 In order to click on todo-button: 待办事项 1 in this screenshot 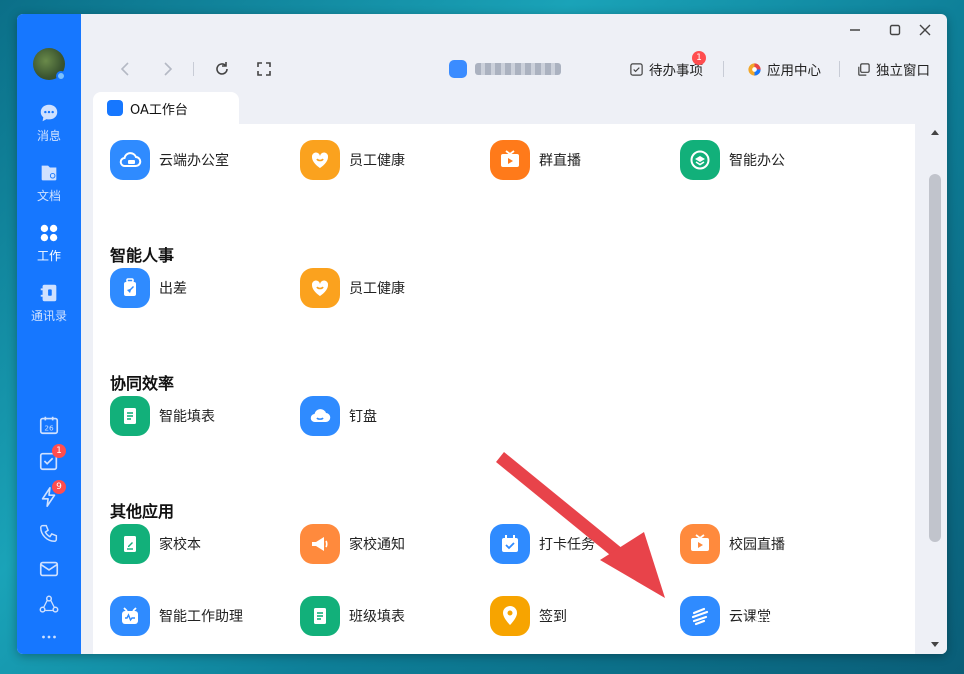, I will do `click(667, 65)`.